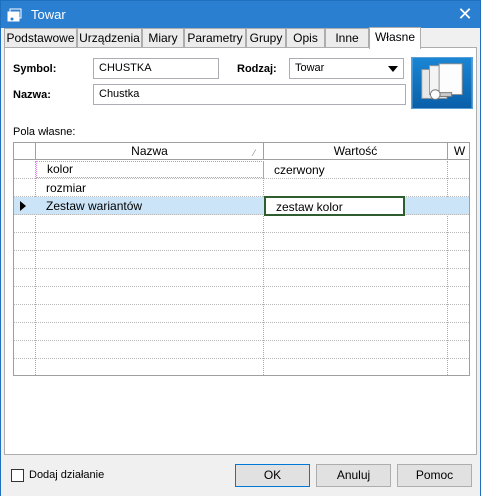 This screenshot has height=496, width=481. What do you see at coordinates (109, 38) in the screenshot?
I see `tab-urzadzenia: Urządzenia` at bounding box center [109, 38].